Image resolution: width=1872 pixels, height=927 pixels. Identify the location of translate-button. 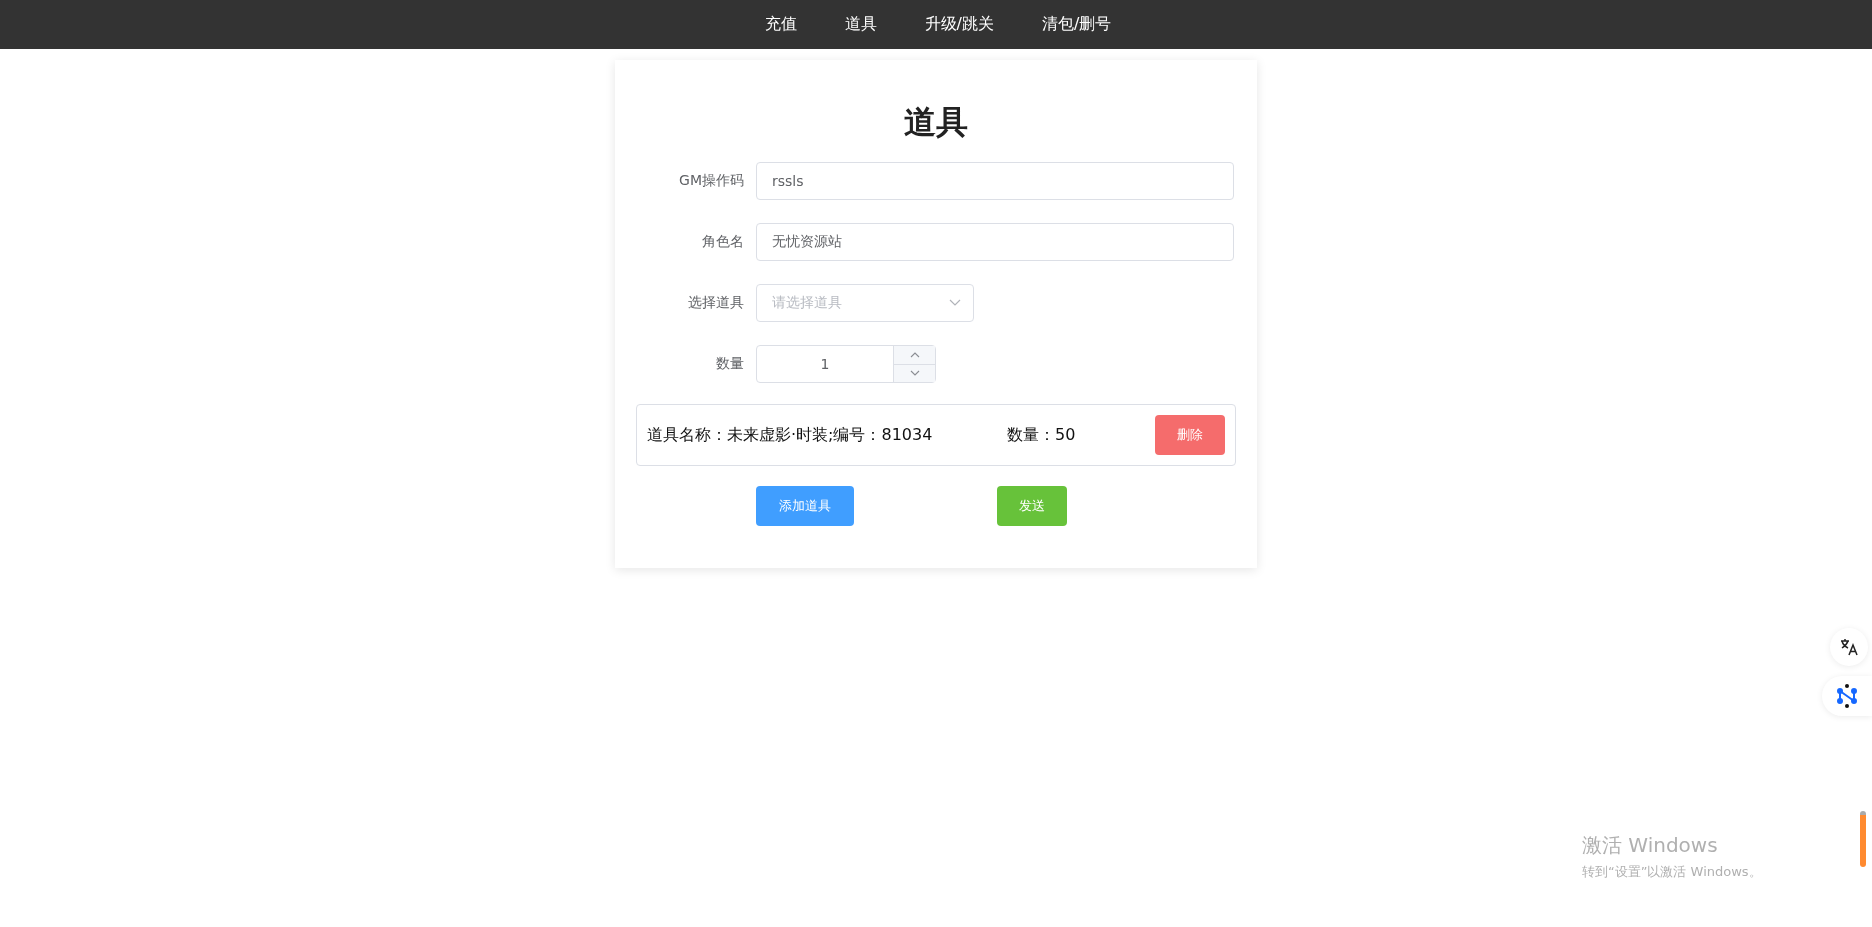
(1849, 647).